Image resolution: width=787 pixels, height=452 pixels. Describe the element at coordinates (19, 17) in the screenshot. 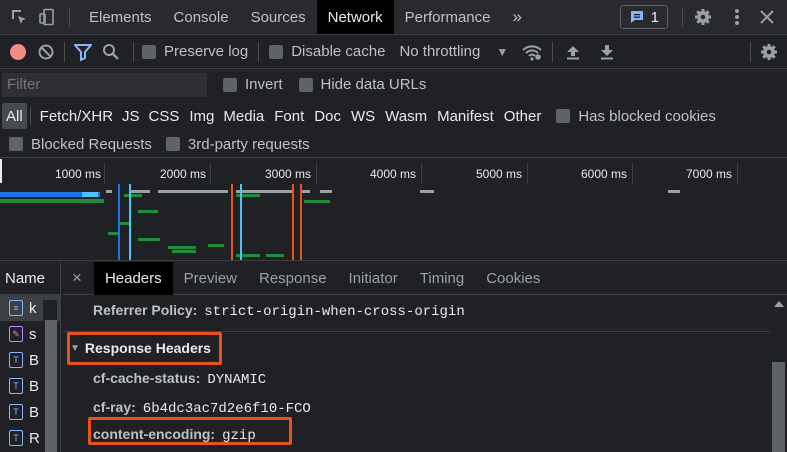

I see `inspect-element-icon` at that location.